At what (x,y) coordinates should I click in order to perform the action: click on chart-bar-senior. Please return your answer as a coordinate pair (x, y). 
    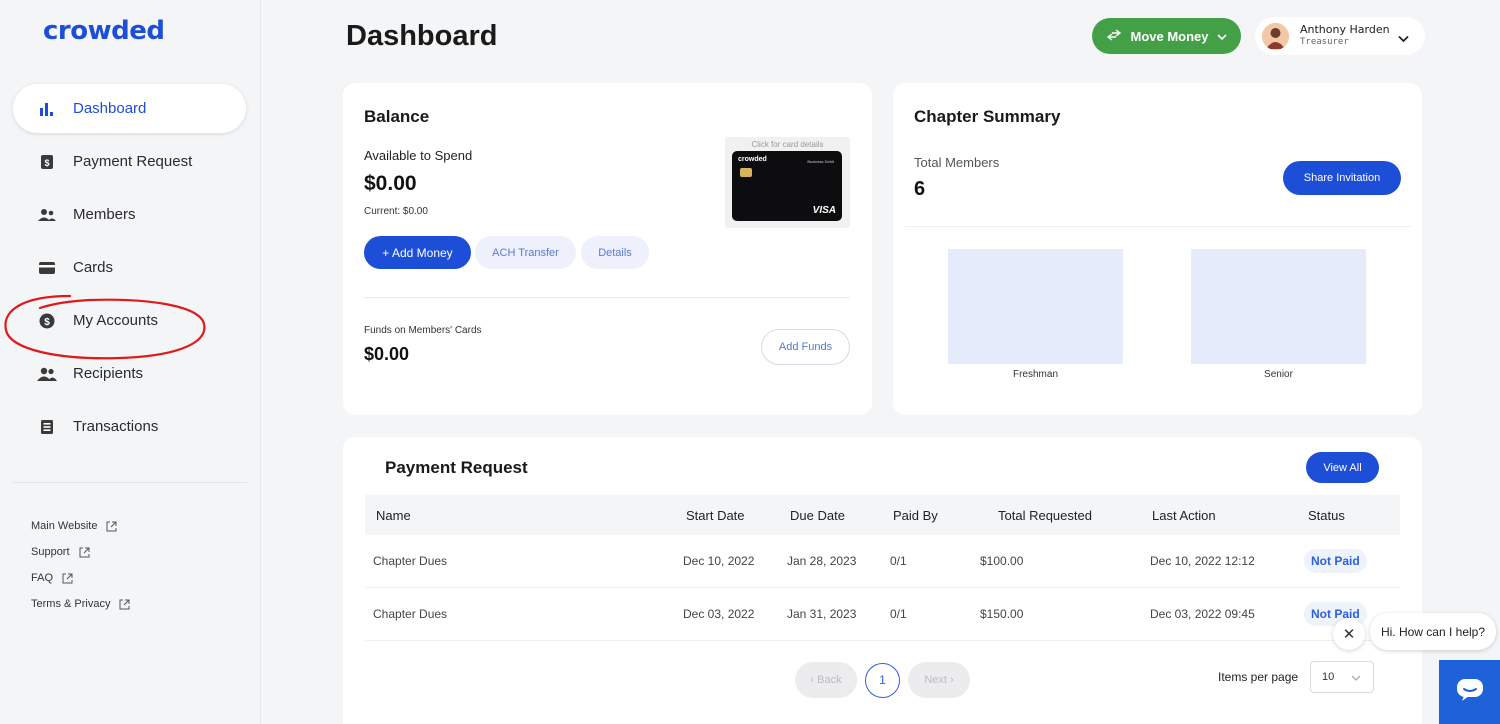
    Looking at the image, I should click on (1278, 306).